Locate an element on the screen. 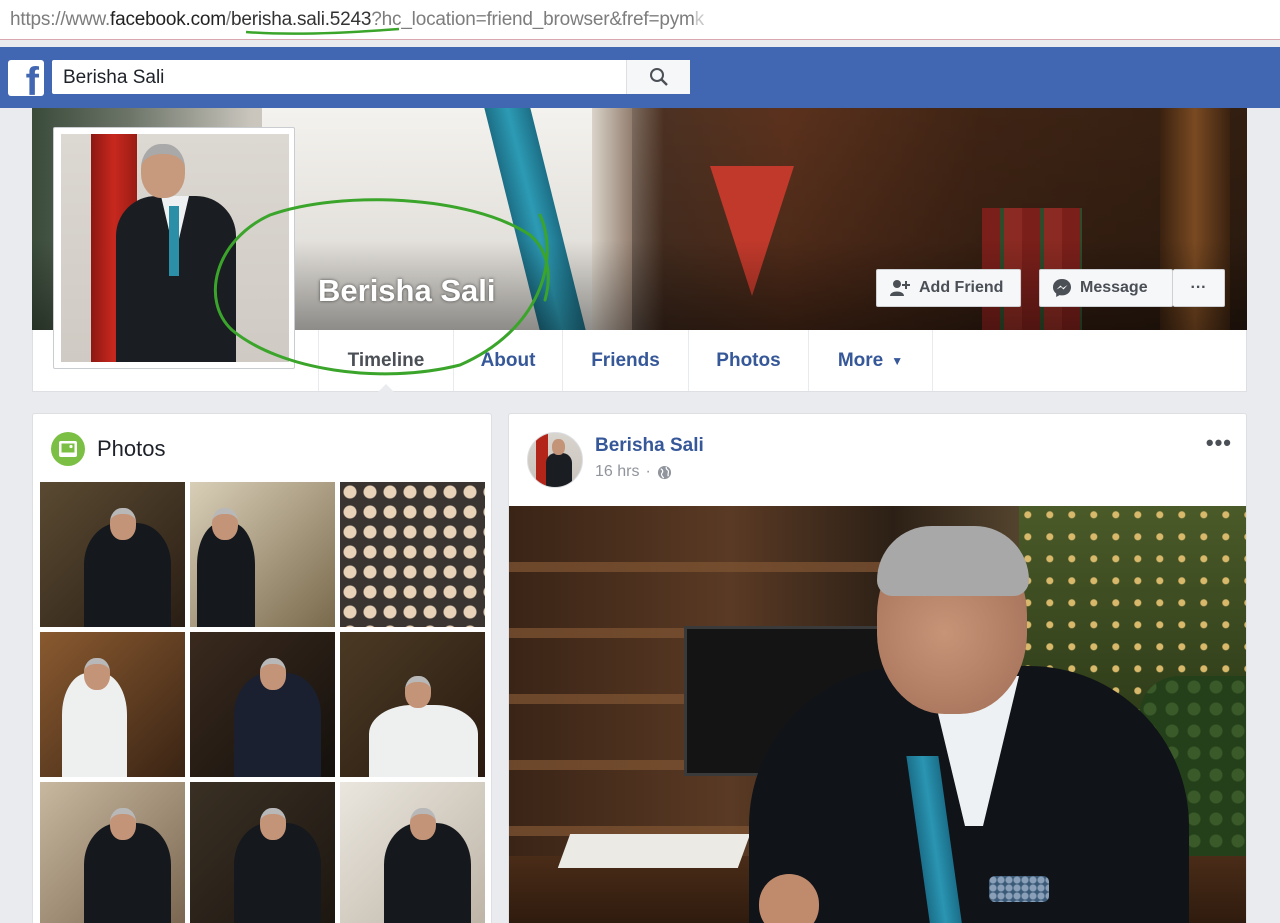  search-input: Berisha Sali is located at coordinates (113, 78).